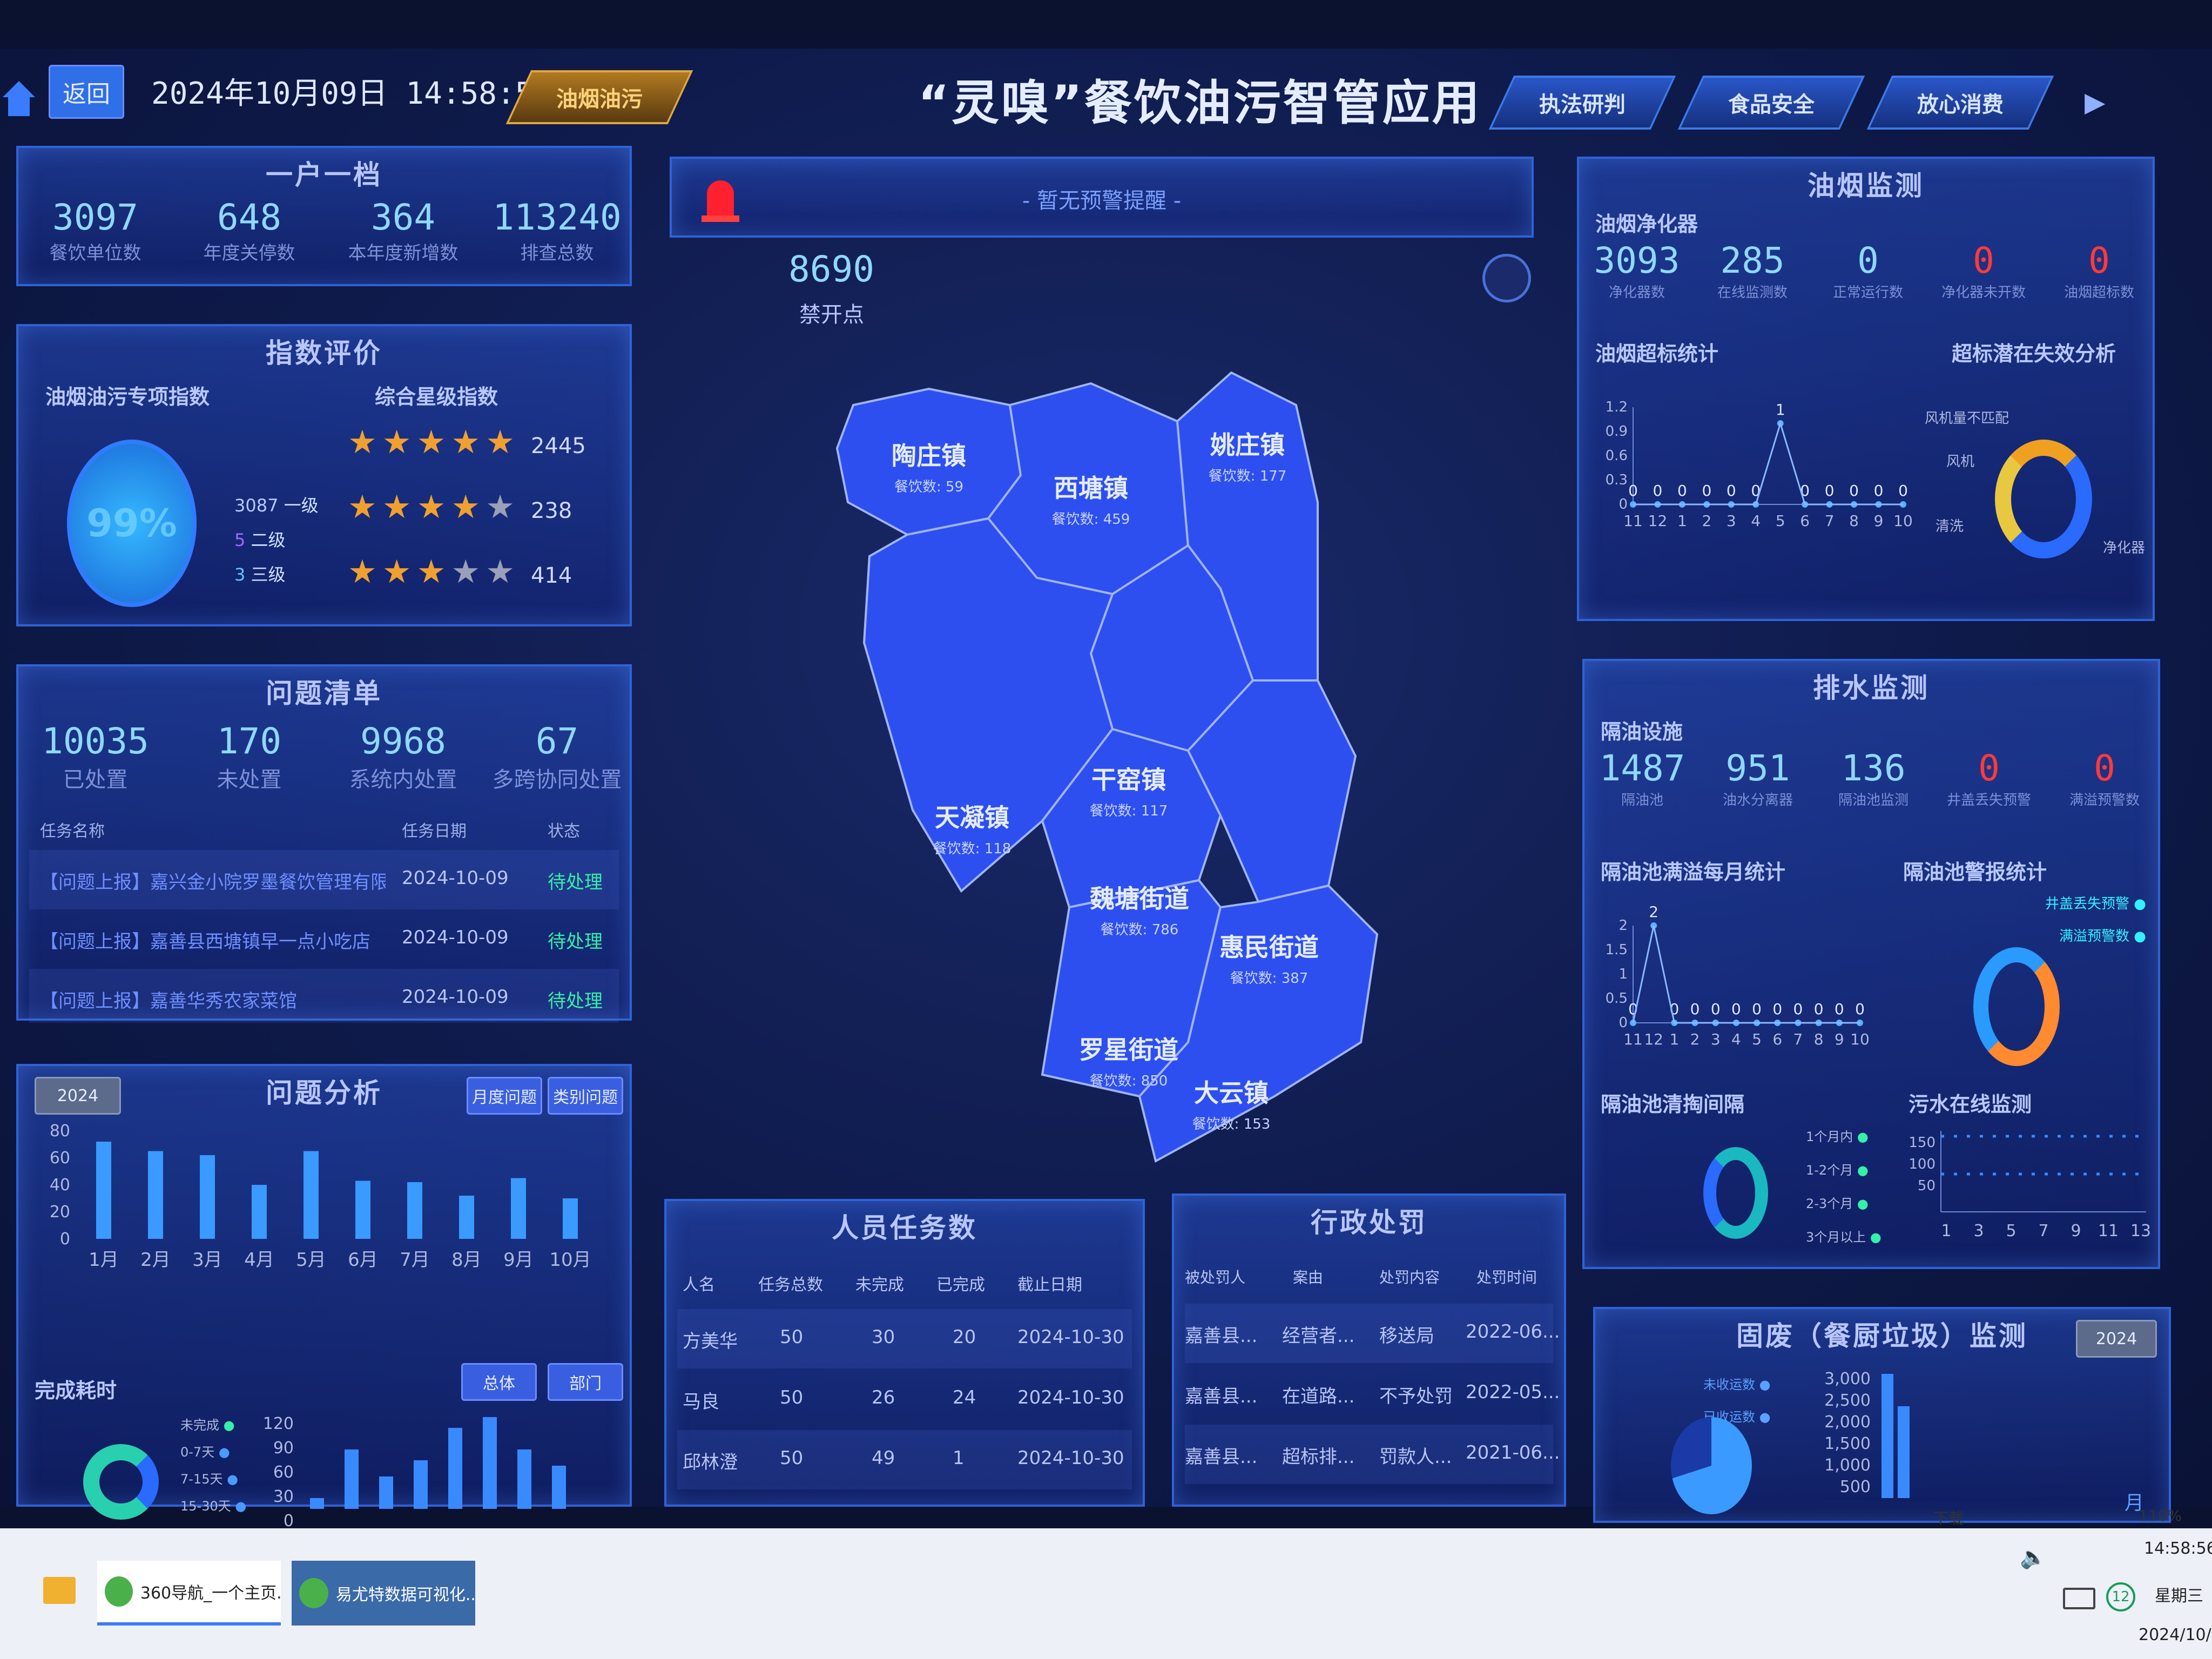 The width and height of the screenshot is (2212, 1659). Describe the element at coordinates (1231, 1093) in the screenshot. I see `map-label: 大云镇` at that location.